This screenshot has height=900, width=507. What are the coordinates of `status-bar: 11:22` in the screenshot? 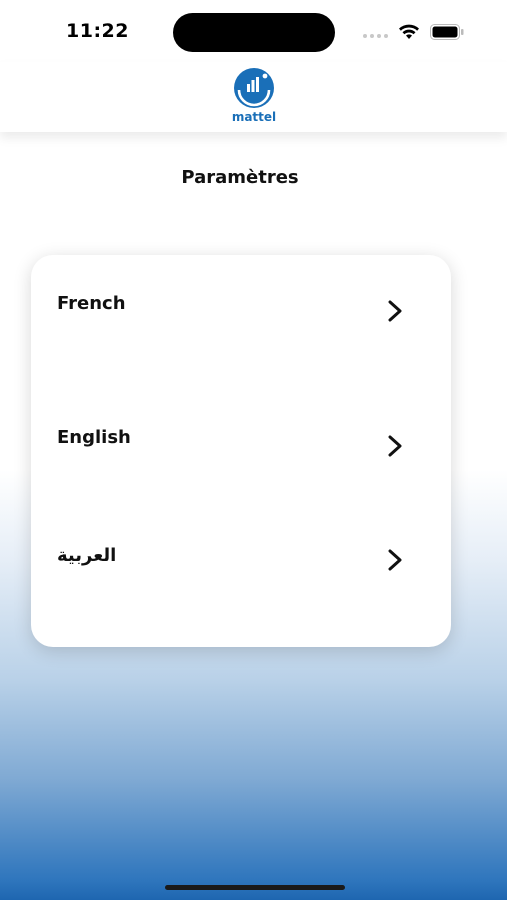 It's located at (253, 31).